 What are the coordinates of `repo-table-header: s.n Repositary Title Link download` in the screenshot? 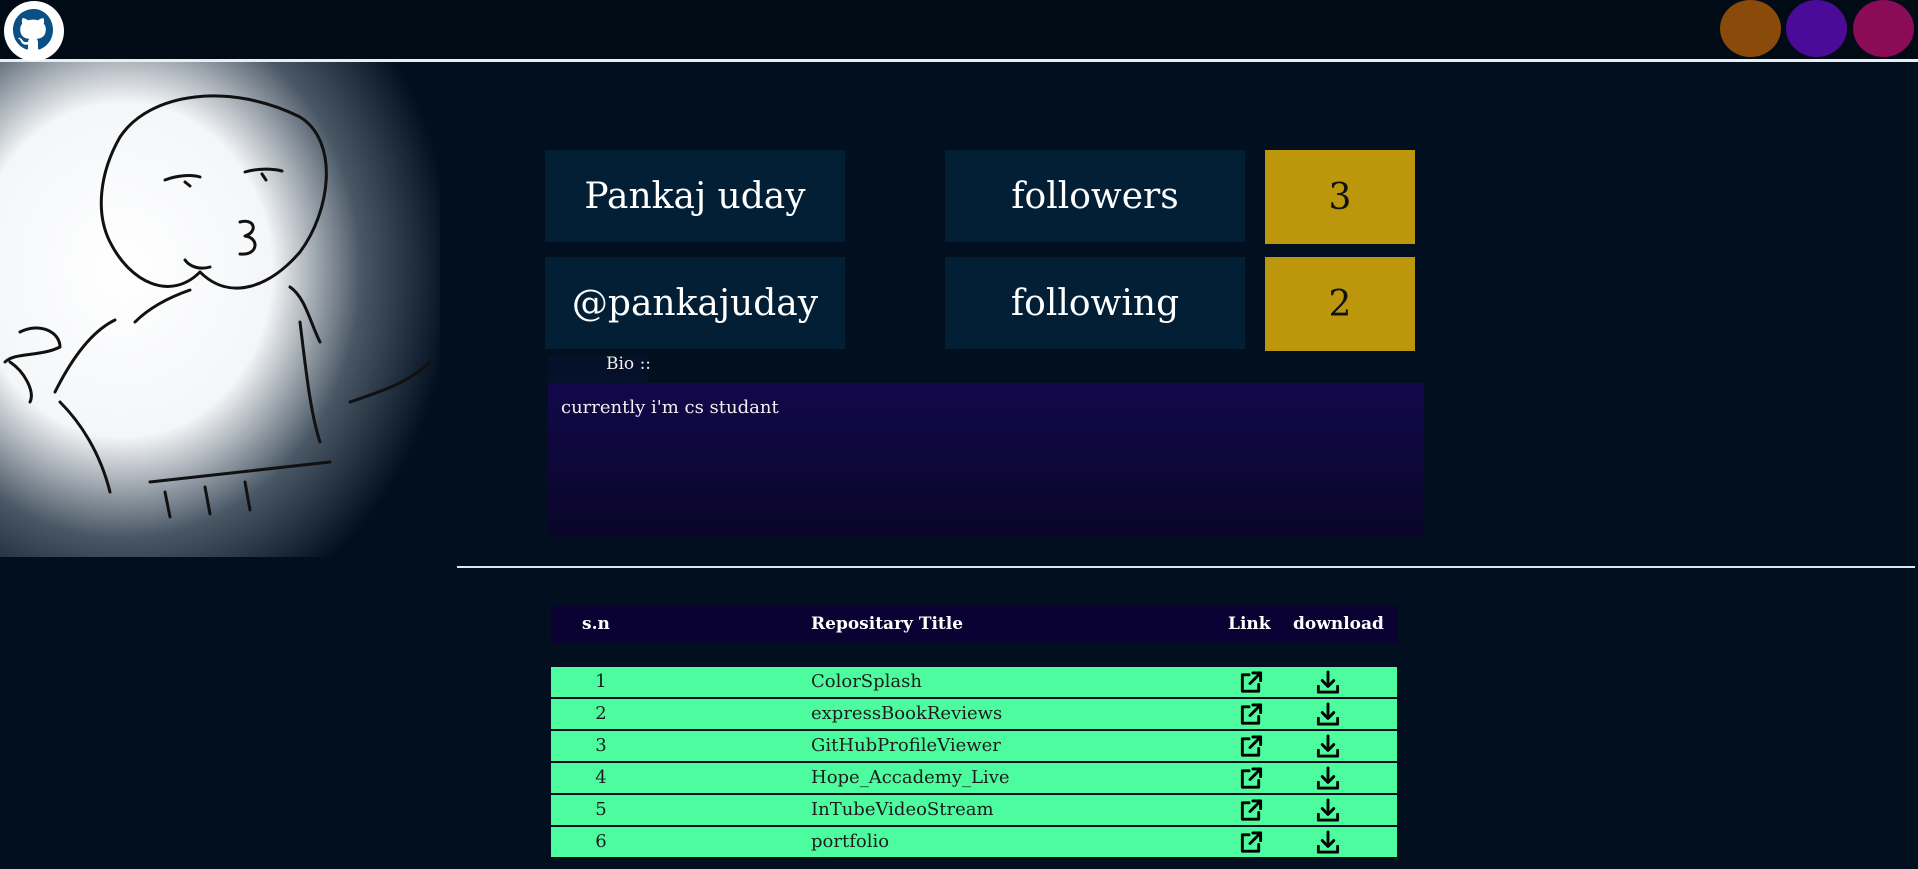 It's located at (974, 624).